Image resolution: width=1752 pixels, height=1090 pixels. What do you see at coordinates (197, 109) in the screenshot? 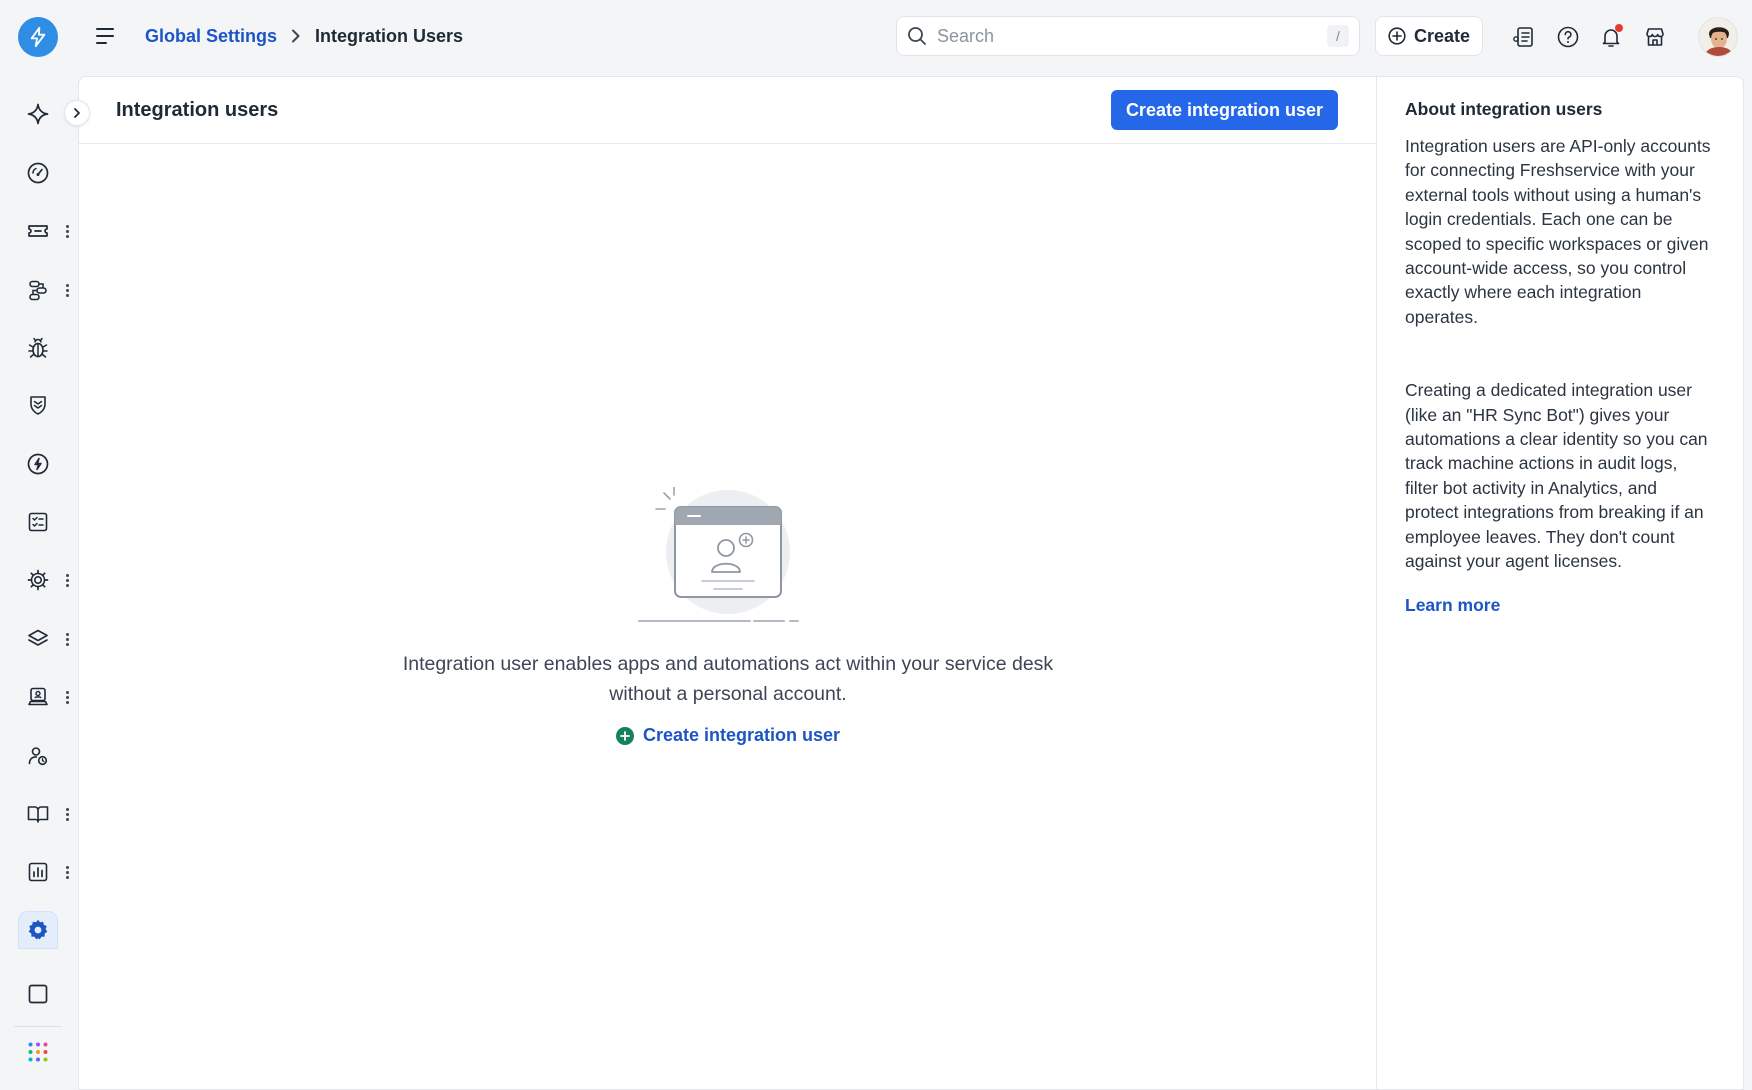
I see `page-title: Integration users` at bounding box center [197, 109].